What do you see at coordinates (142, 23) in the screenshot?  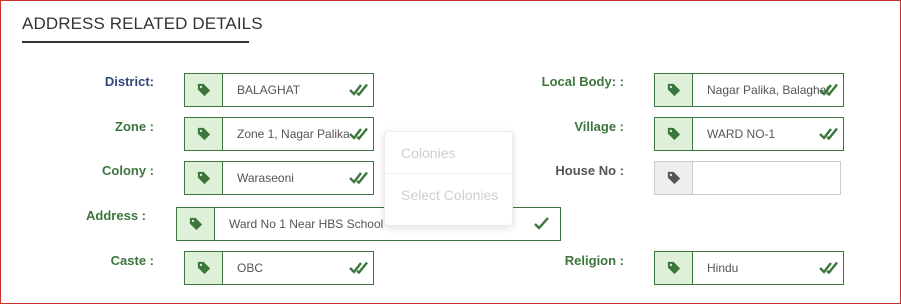 I see `section-title: ADDRESS RELATED DETAILS` at bounding box center [142, 23].